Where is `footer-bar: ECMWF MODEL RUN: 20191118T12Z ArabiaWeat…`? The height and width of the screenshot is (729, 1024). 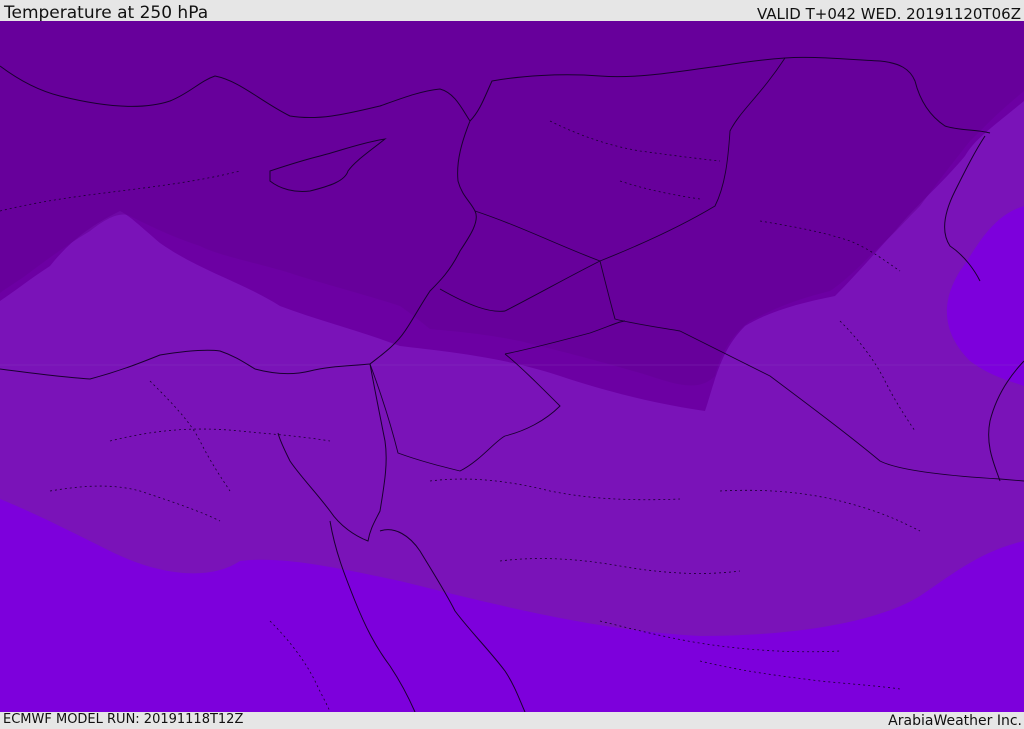
footer-bar: ECMWF MODEL RUN: 20191118T12Z ArabiaWeat… is located at coordinates (512, 720).